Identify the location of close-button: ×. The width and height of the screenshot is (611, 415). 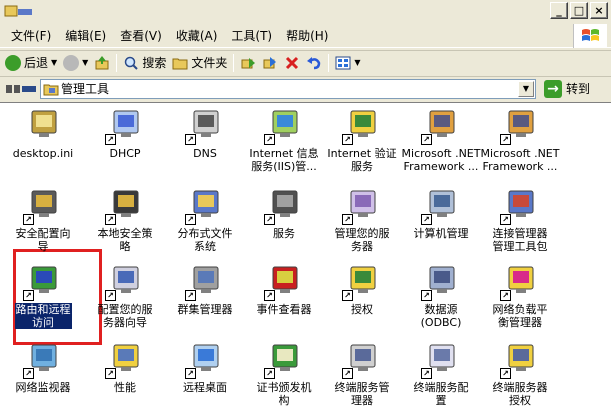
(599, 10).